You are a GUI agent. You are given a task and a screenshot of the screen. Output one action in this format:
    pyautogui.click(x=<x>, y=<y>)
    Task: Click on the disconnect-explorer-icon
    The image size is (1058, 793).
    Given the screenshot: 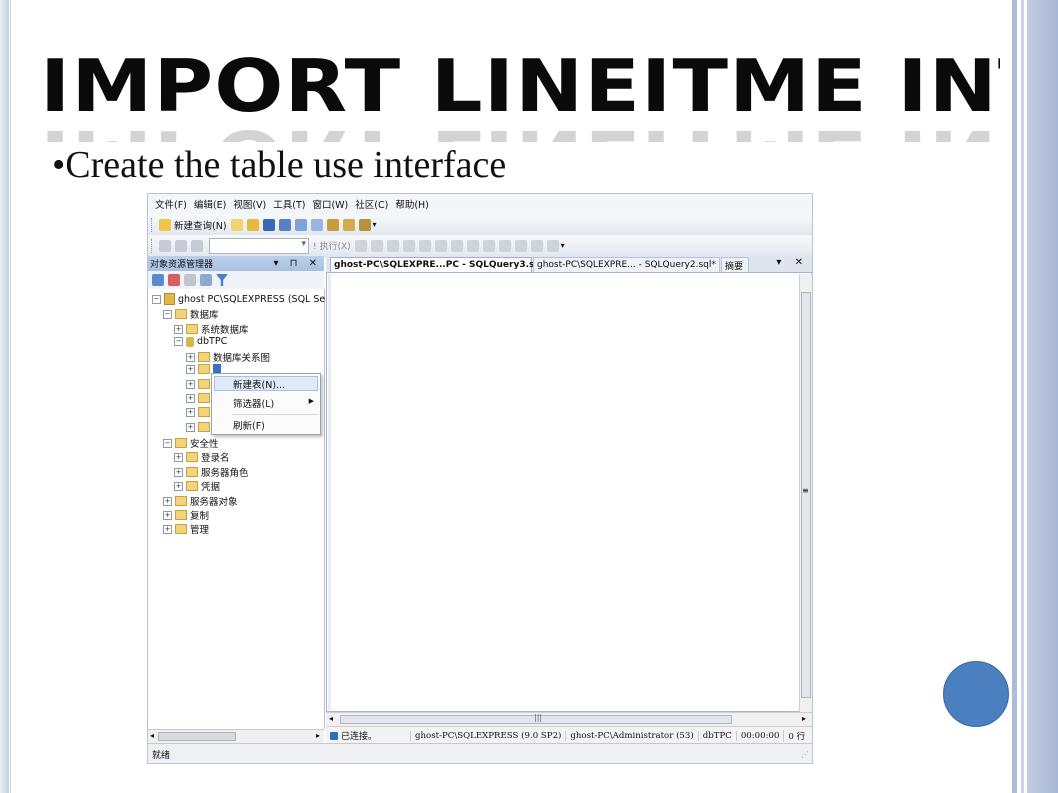 What is the action you would take?
    pyautogui.click(x=174, y=280)
    